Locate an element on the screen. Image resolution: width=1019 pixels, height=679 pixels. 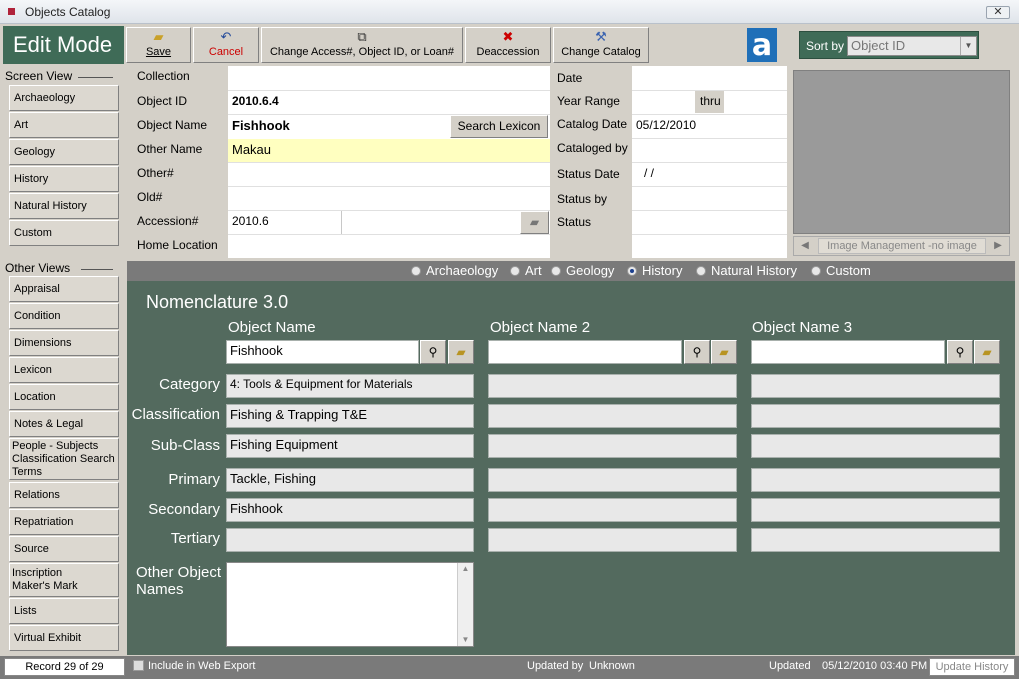
primary-2-field is located at coordinates (612, 480).